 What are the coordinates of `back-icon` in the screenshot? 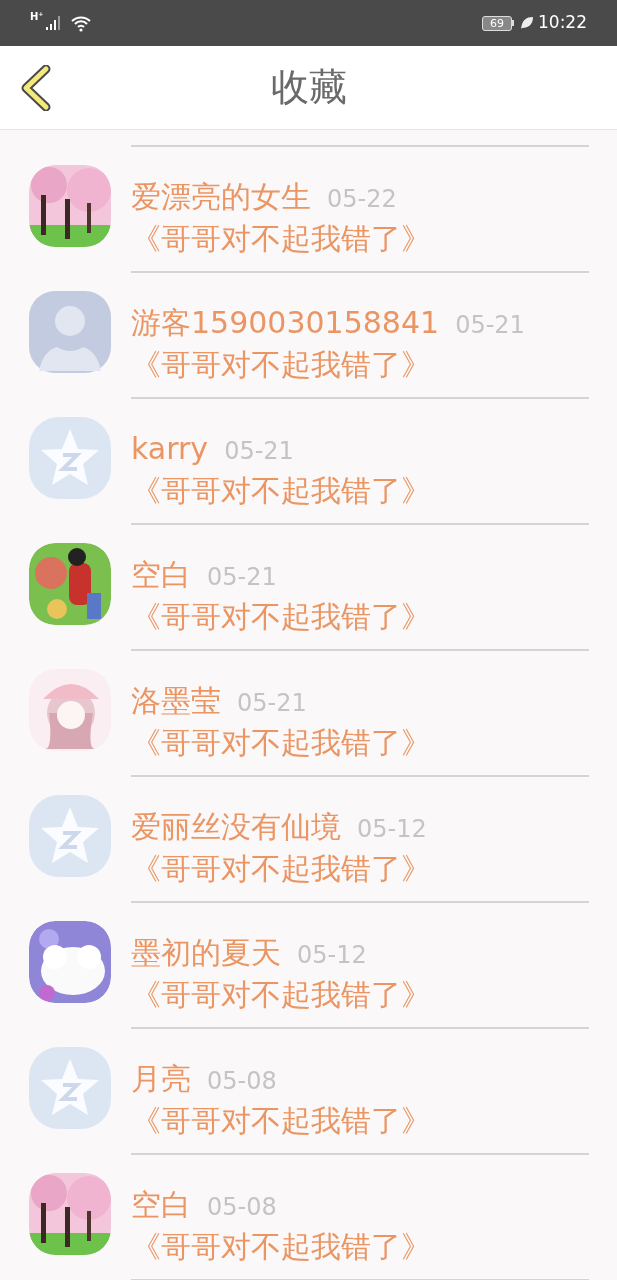 It's located at (36, 88).